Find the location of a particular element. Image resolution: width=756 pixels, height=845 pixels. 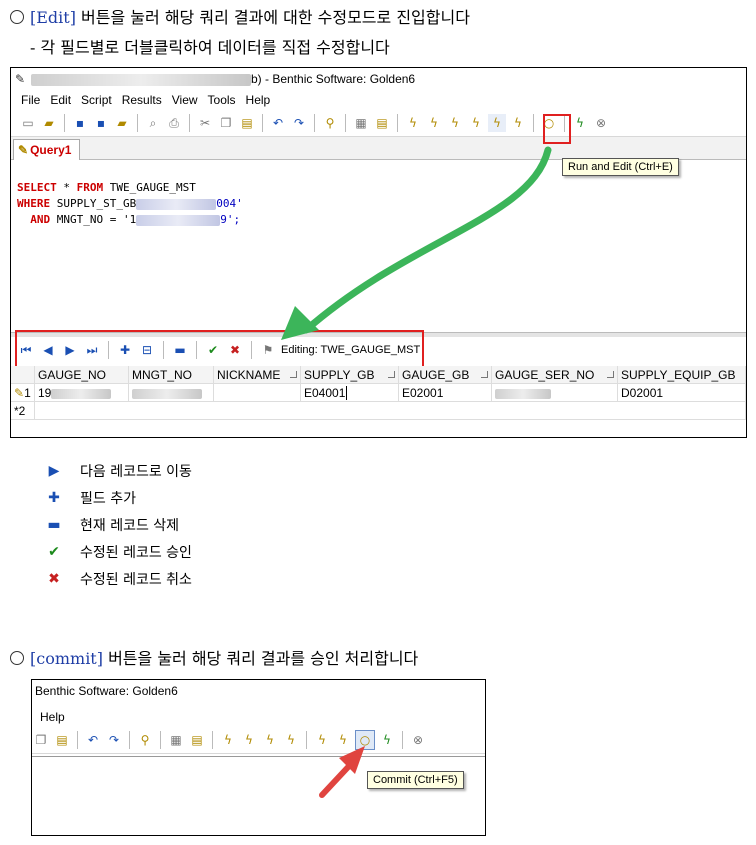

approve-icon: ✔ is located at coordinates (54, 552).